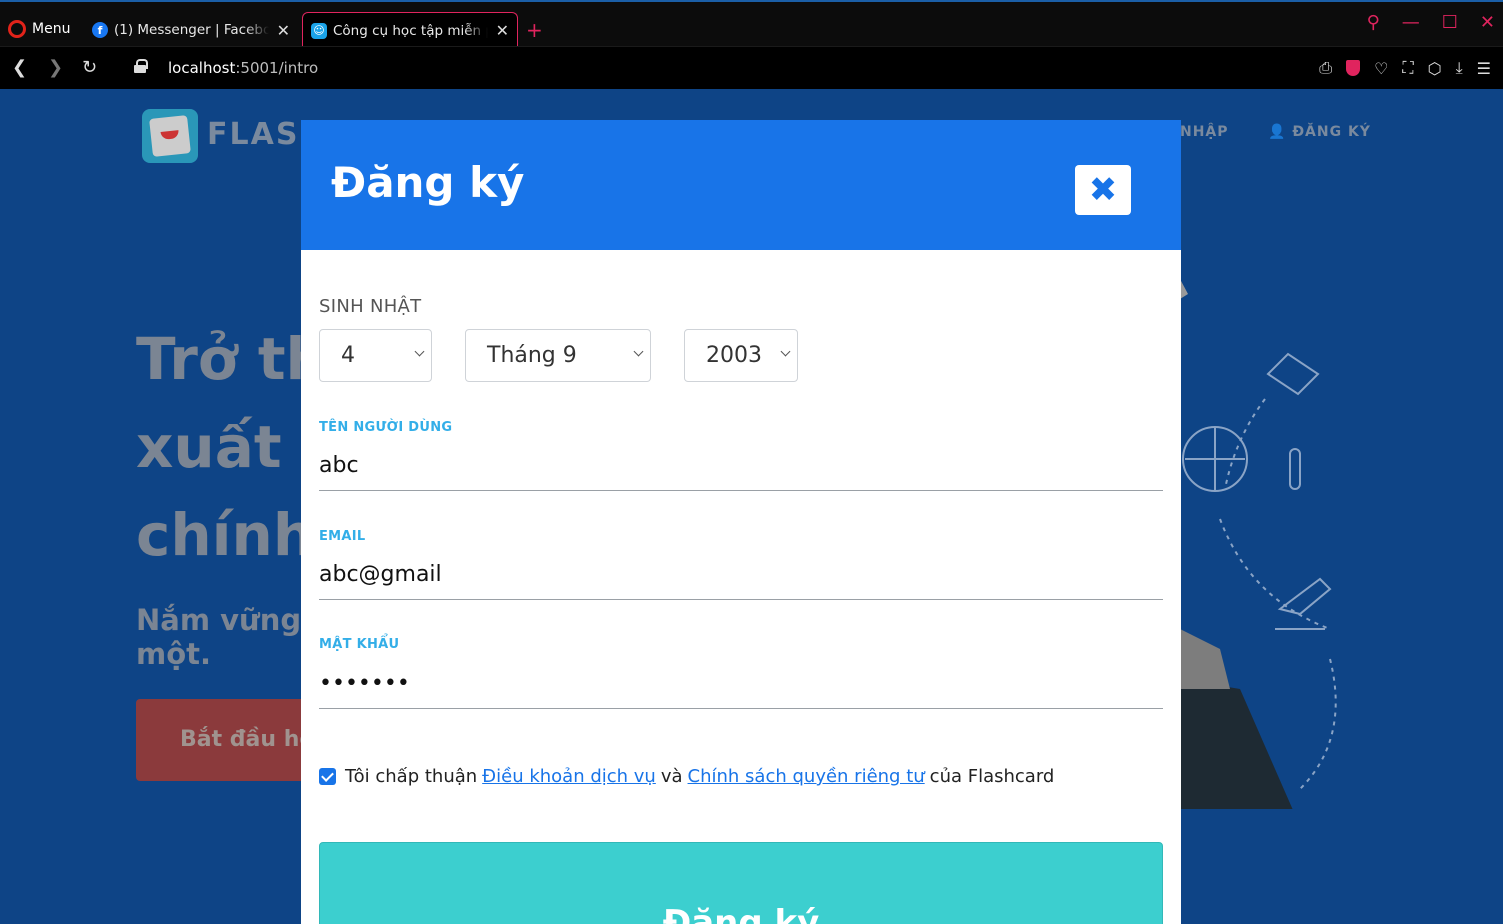  What do you see at coordinates (202, 68) in the screenshot?
I see `url-host: localhost` at bounding box center [202, 68].